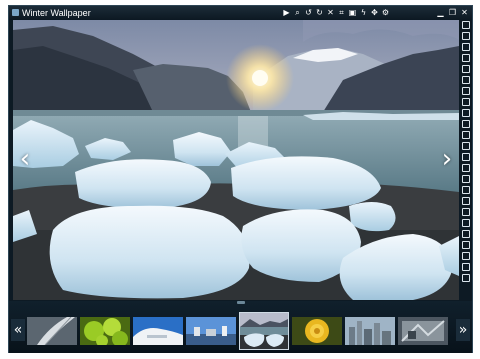  Describe the element at coordinates (466, 234) in the screenshot. I see `stamp-icon` at that location.